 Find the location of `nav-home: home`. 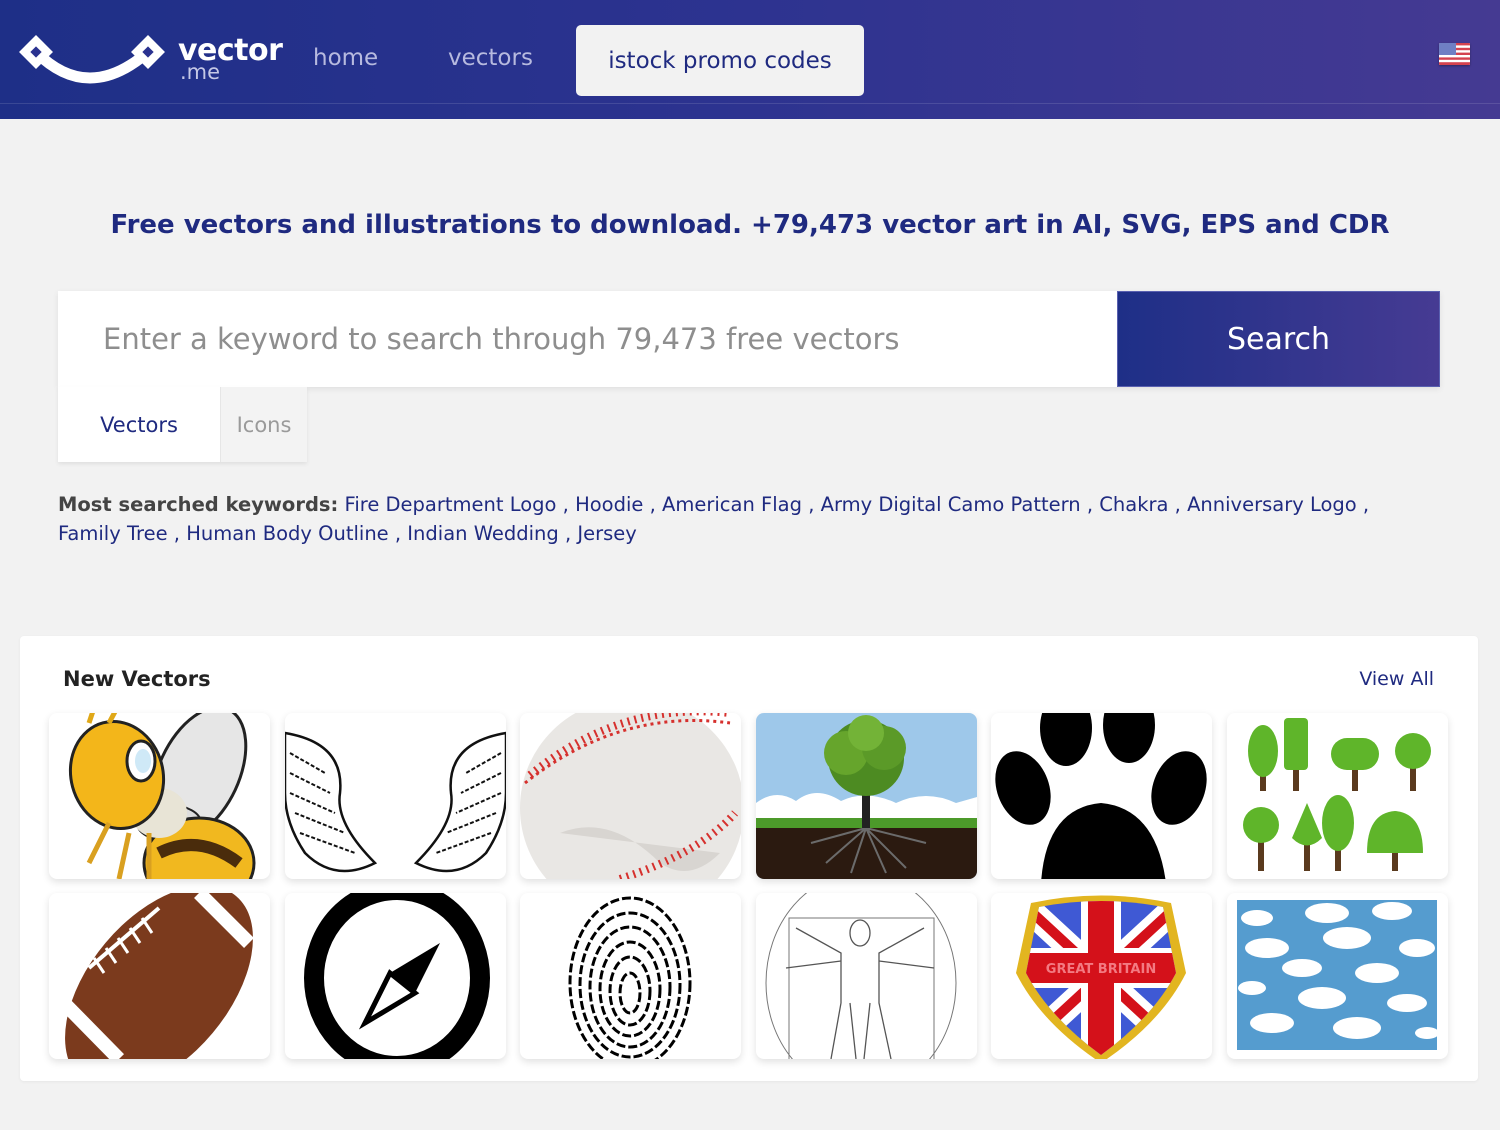

nav-home: home is located at coordinates (345, 58).